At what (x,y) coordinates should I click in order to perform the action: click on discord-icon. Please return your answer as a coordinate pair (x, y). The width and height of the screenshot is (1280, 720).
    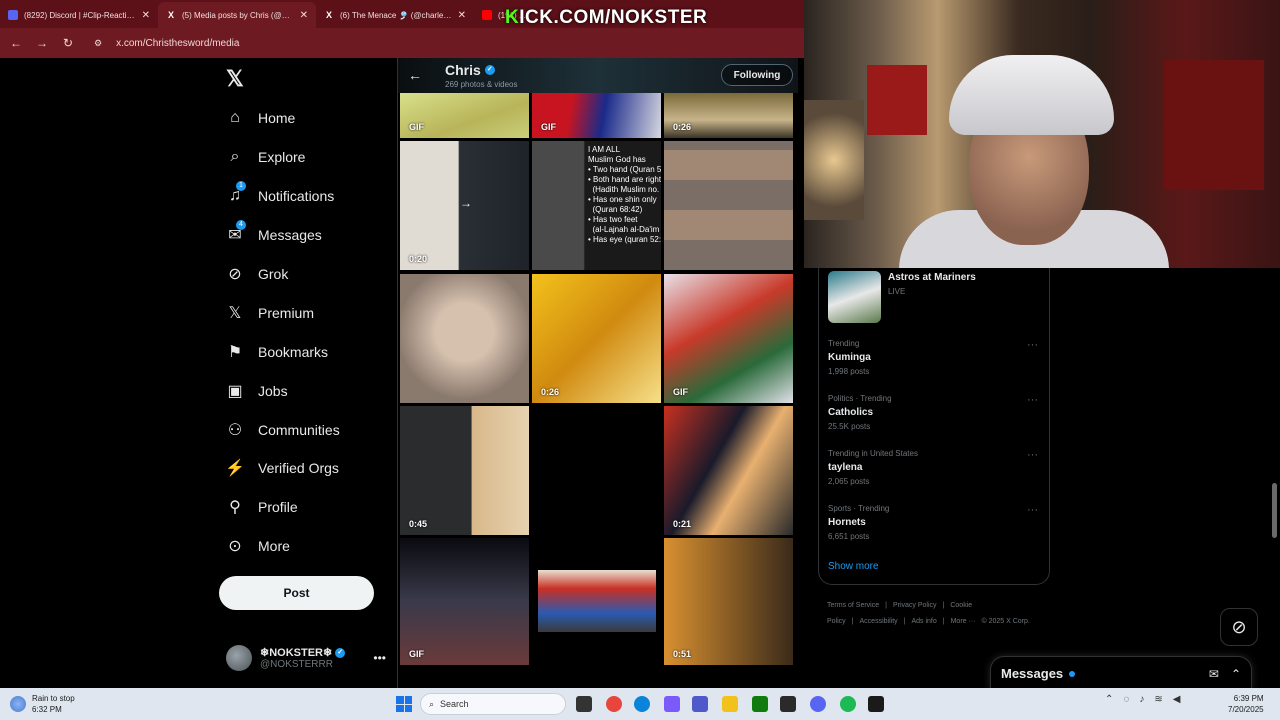
    Looking at the image, I should click on (818, 704).